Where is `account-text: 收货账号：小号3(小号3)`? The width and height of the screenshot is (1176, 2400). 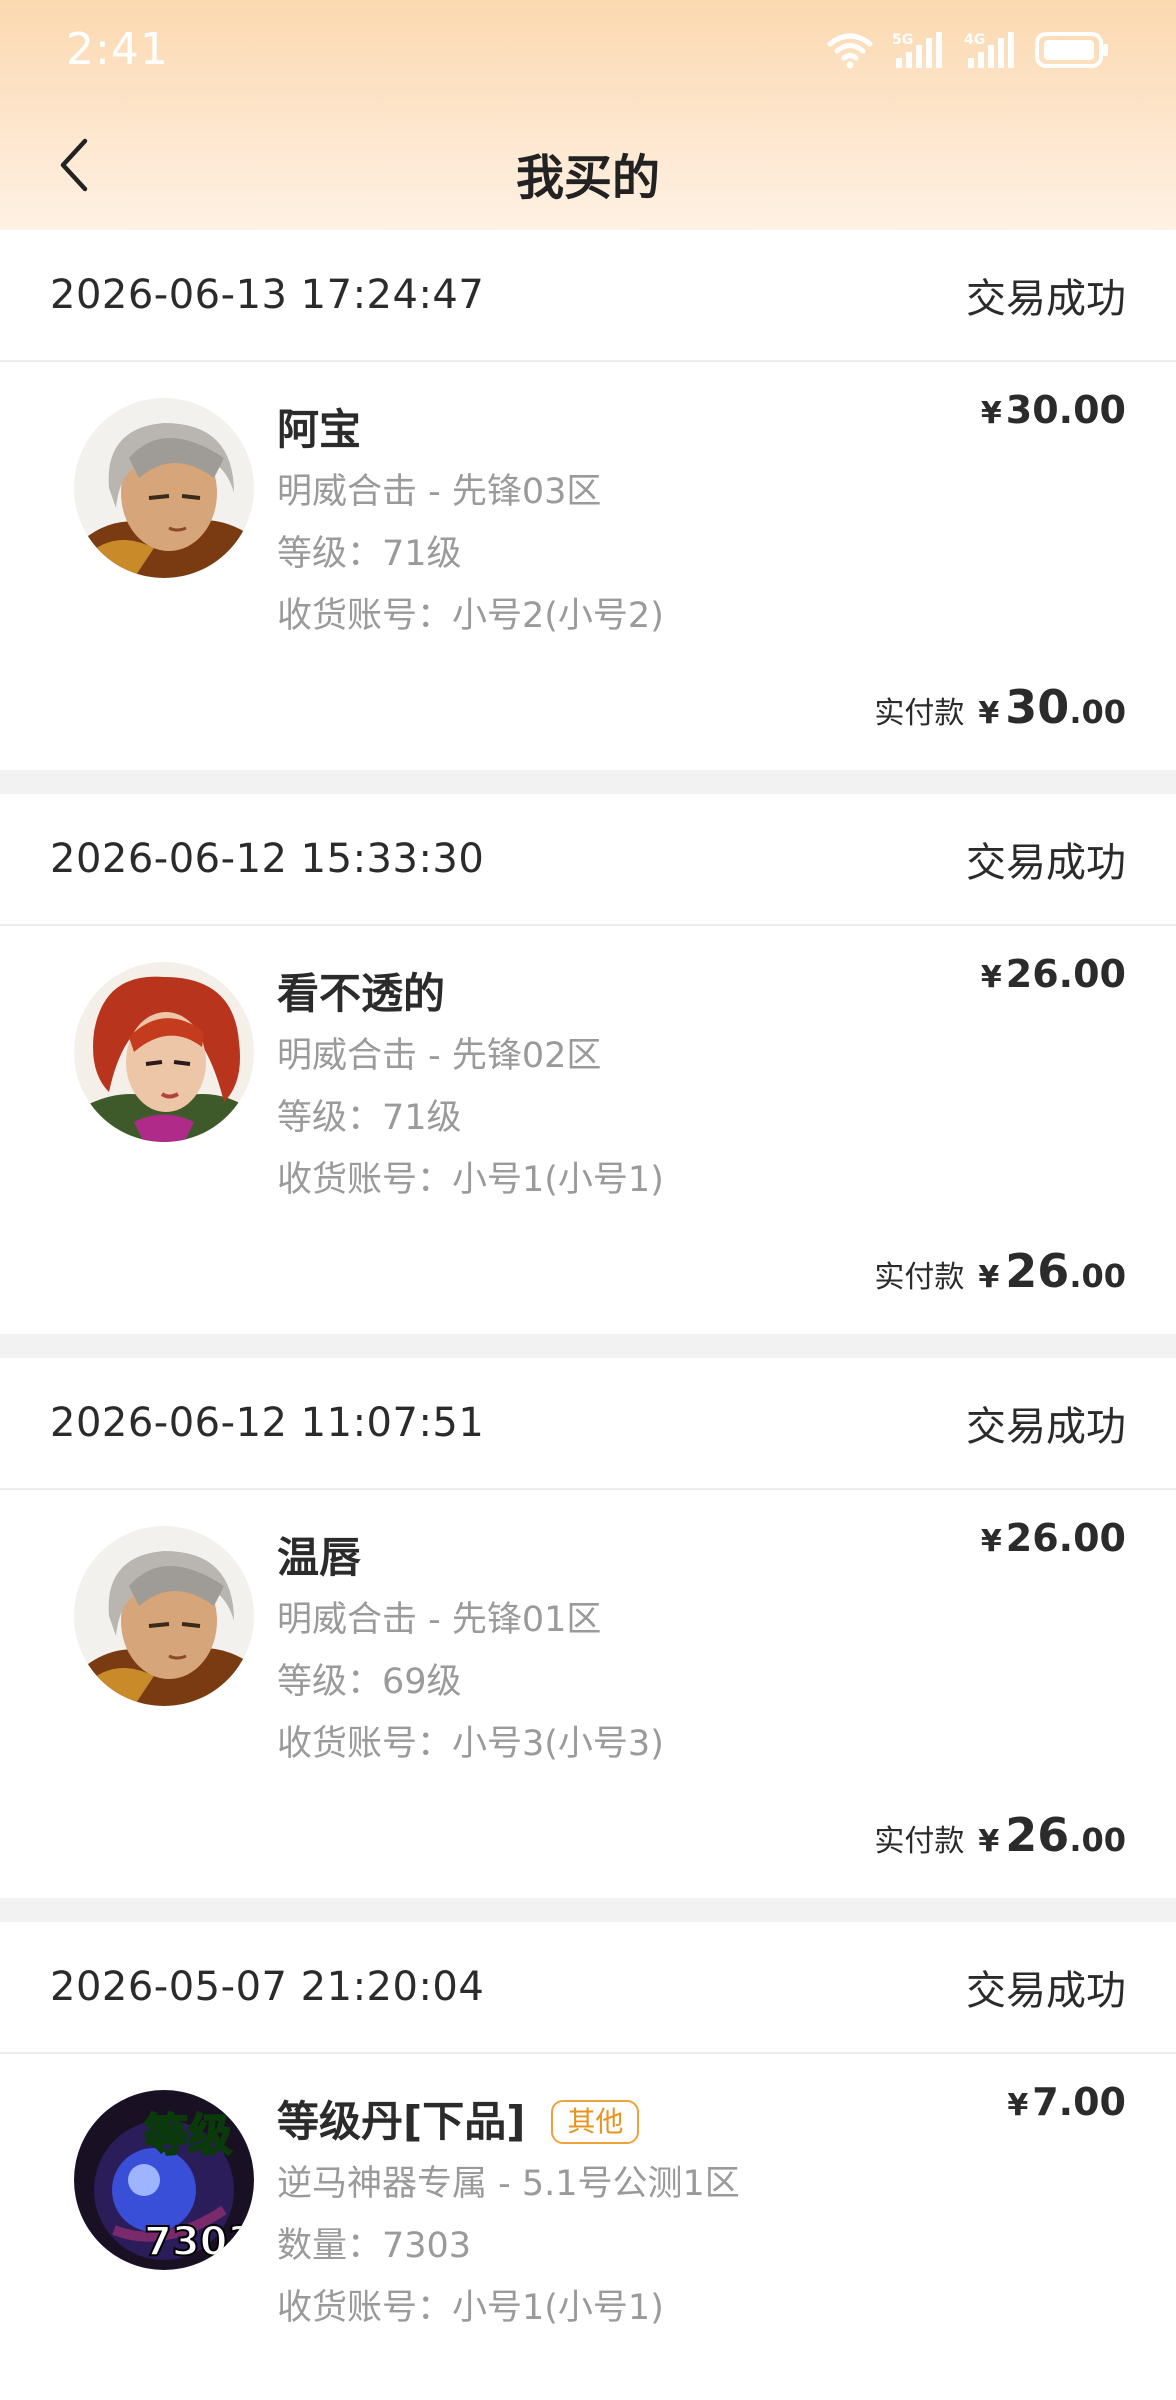
account-text: 收货账号：小号3(小号3) is located at coordinates (470, 1744).